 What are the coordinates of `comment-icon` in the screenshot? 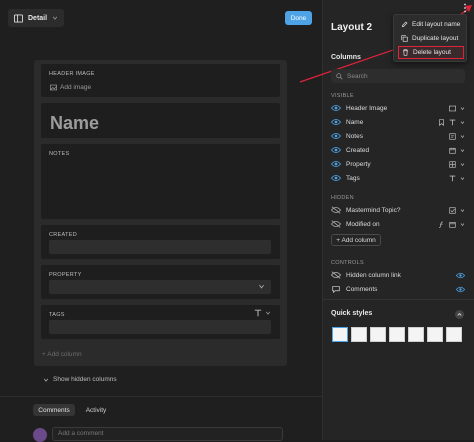 It's located at (336, 289).